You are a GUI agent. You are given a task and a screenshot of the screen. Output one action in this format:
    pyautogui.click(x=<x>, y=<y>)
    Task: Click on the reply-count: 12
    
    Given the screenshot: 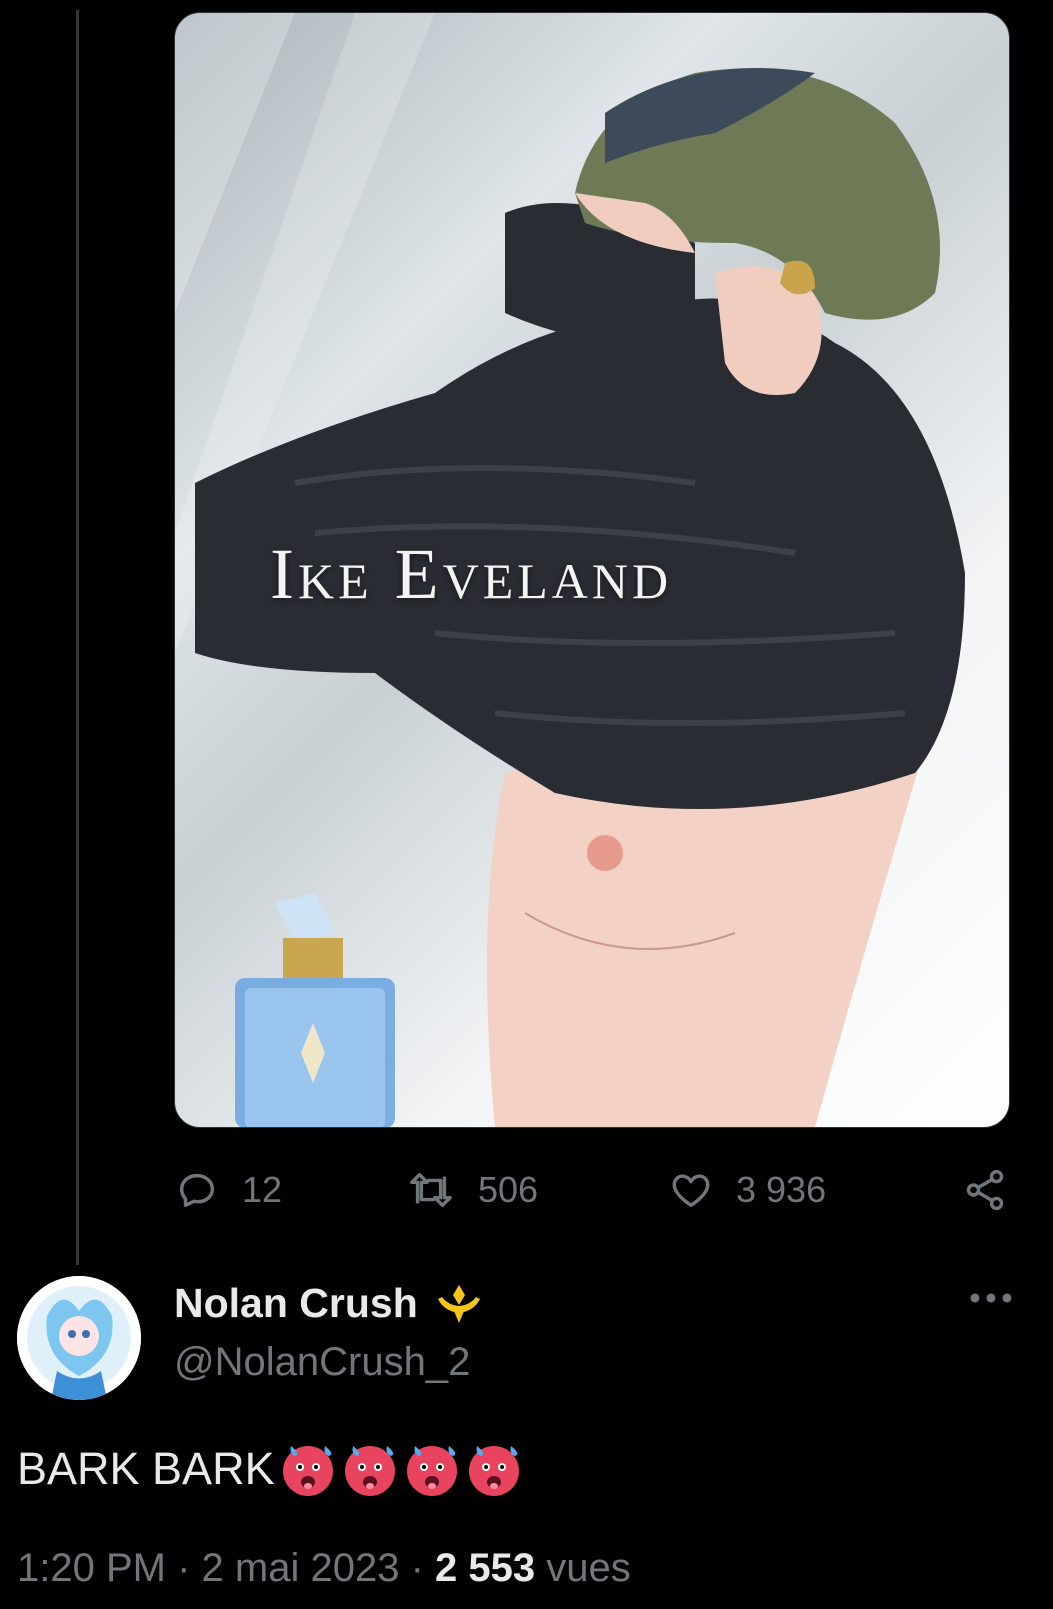 What is the action you would take?
    pyautogui.click(x=262, y=1189)
    